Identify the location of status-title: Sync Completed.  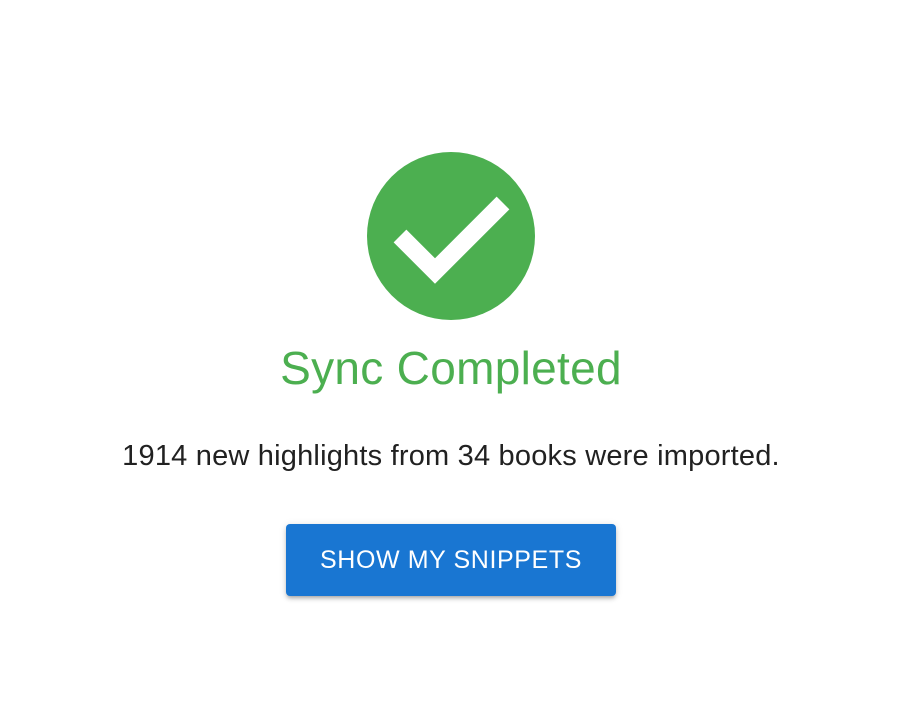
(451, 368).